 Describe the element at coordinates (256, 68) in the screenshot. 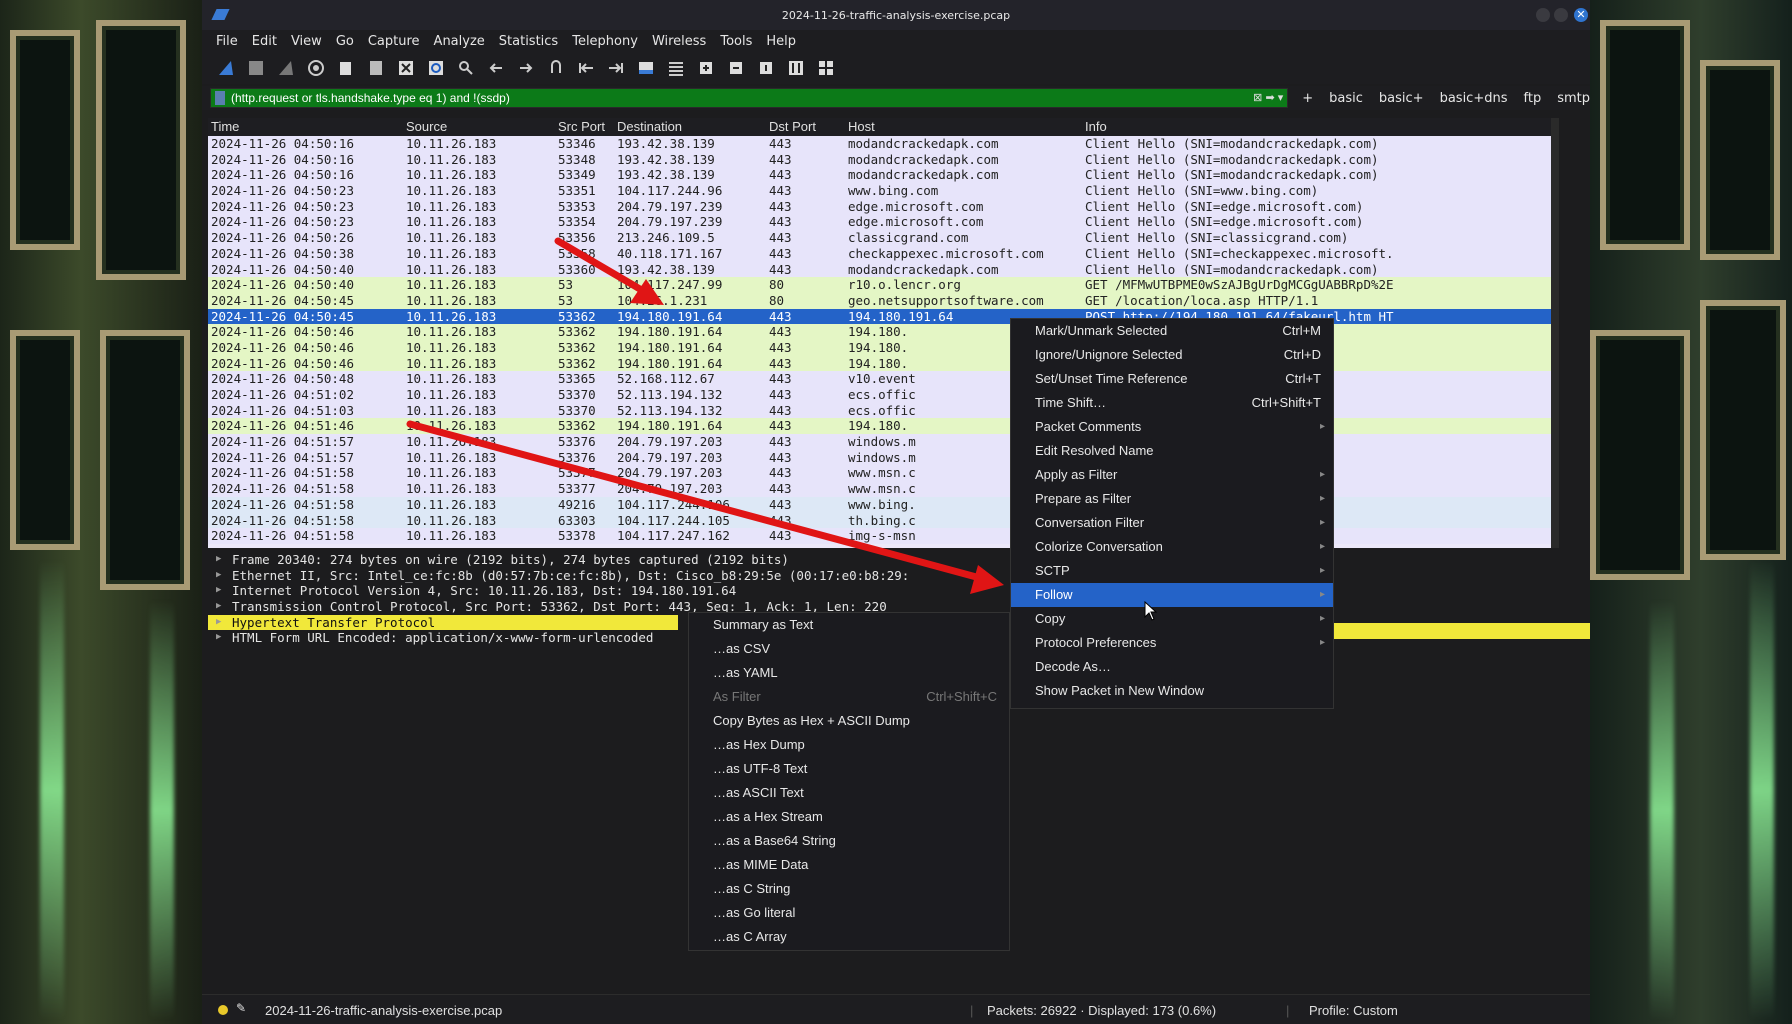

I see `stop-icon` at that location.